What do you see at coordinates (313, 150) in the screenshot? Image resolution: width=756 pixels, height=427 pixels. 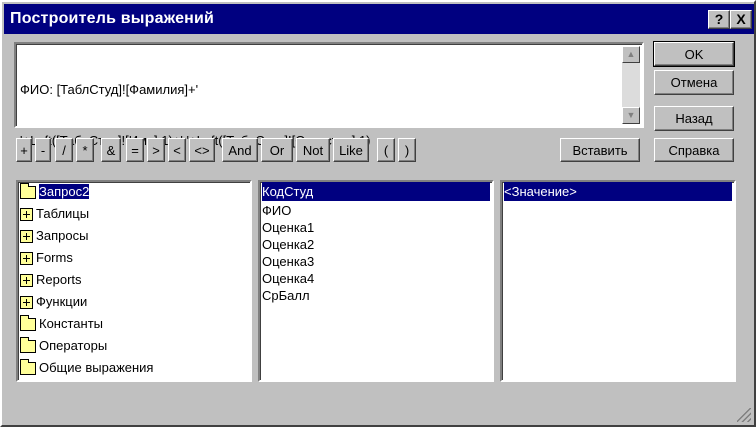 I see `op-not-button: Not` at bounding box center [313, 150].